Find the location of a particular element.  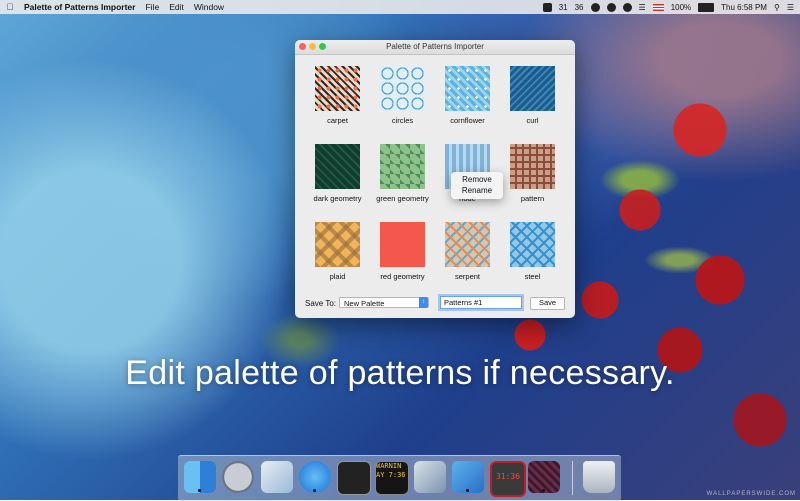

pattern-item: dark geometry is located at coordinates (337, 178).